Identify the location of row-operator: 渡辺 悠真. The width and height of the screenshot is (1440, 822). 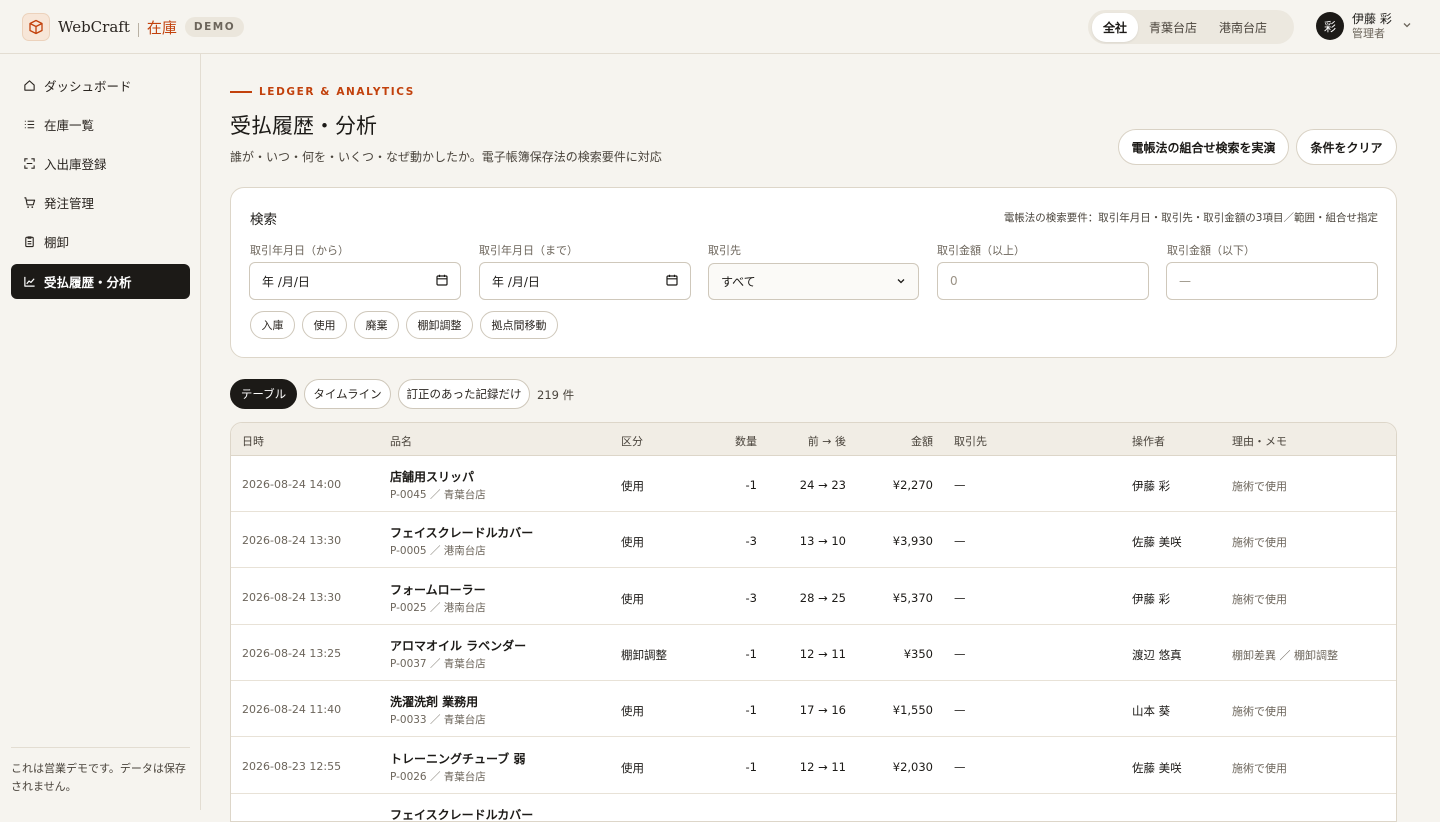
(1157, 654).